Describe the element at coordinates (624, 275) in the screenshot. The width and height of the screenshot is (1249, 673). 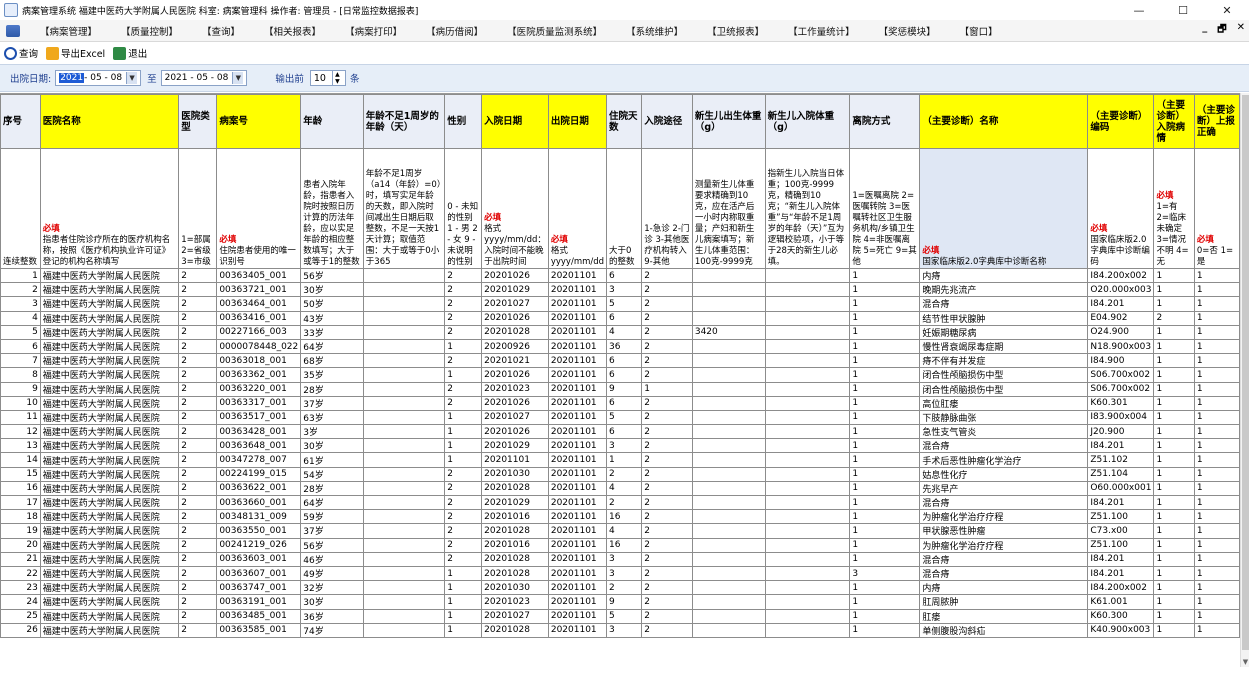
I see `table-cell: 6` at that location.